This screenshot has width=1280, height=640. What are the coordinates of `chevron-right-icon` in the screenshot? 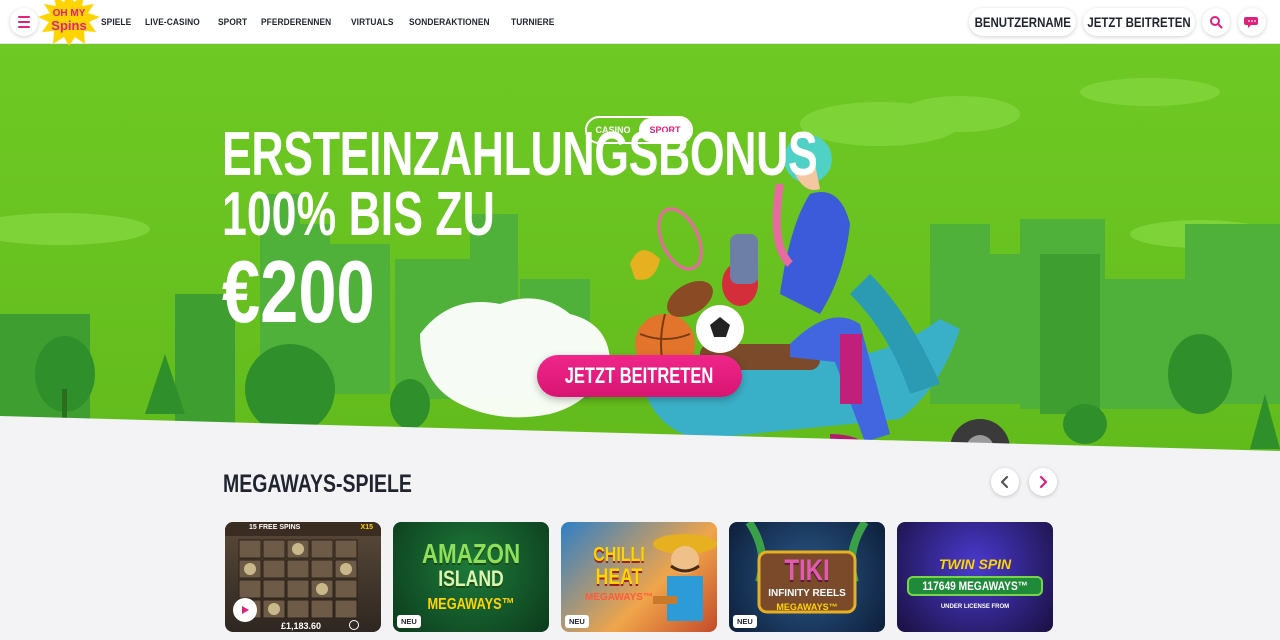 It's located at (1043, 482).